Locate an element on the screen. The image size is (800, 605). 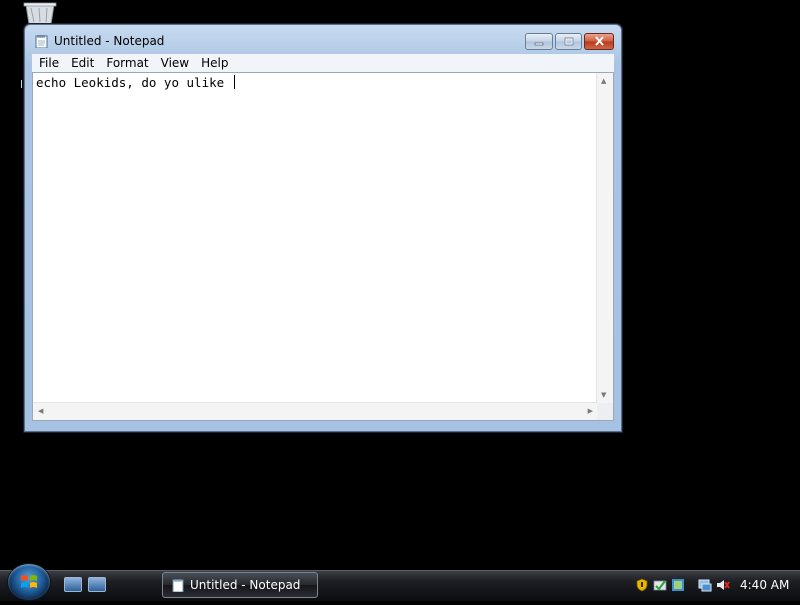
scroll-right-icon: ▶ is located at coordinates (590, 411).